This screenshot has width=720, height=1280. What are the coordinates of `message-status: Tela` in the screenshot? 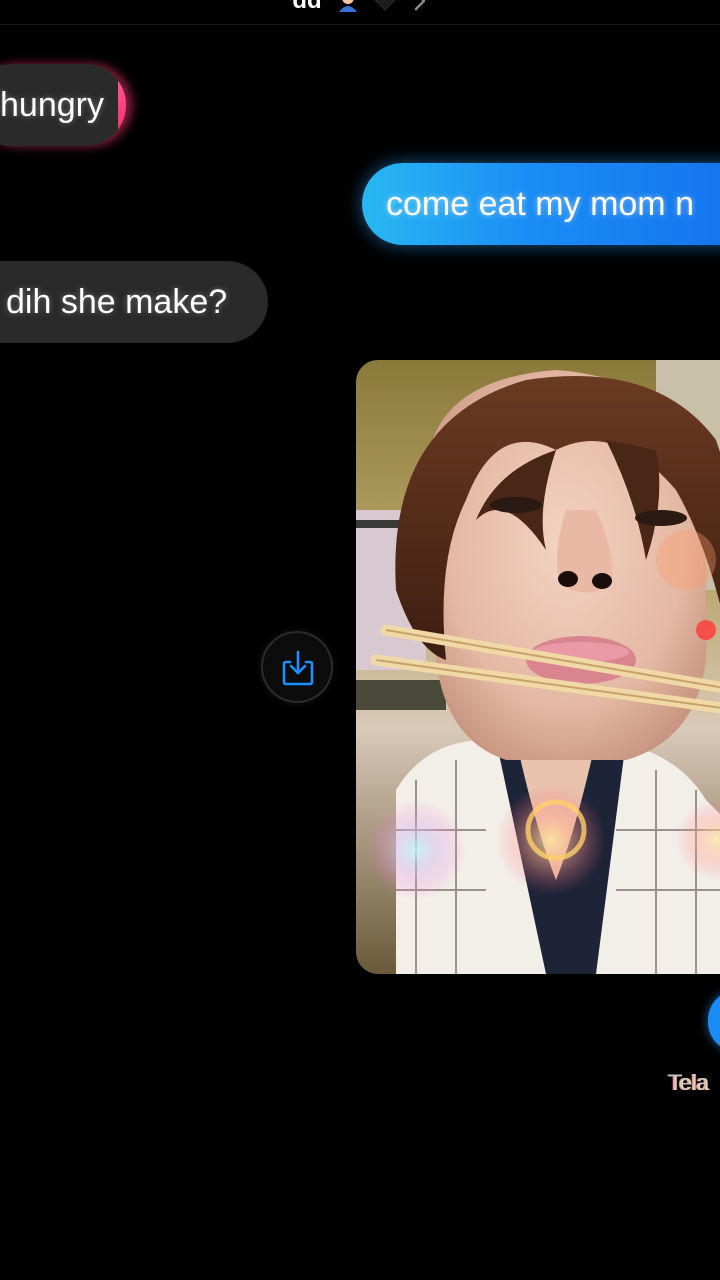 It's located at (688, 1082).